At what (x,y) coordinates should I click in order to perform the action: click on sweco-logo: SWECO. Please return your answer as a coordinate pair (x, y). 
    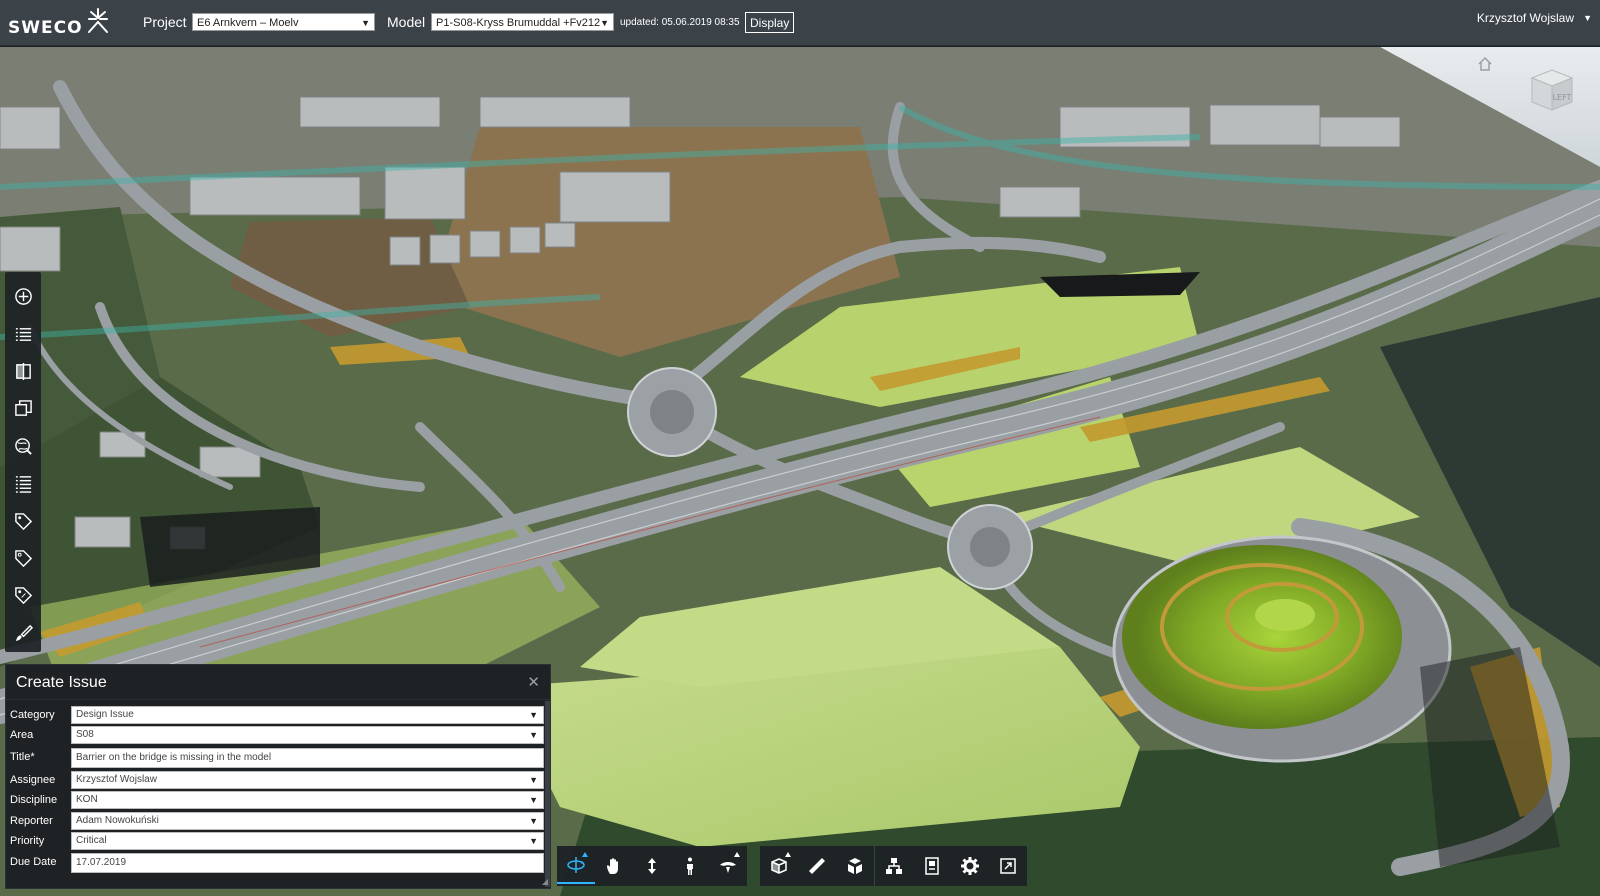
    Looking at the image, I should click on (58, 23).